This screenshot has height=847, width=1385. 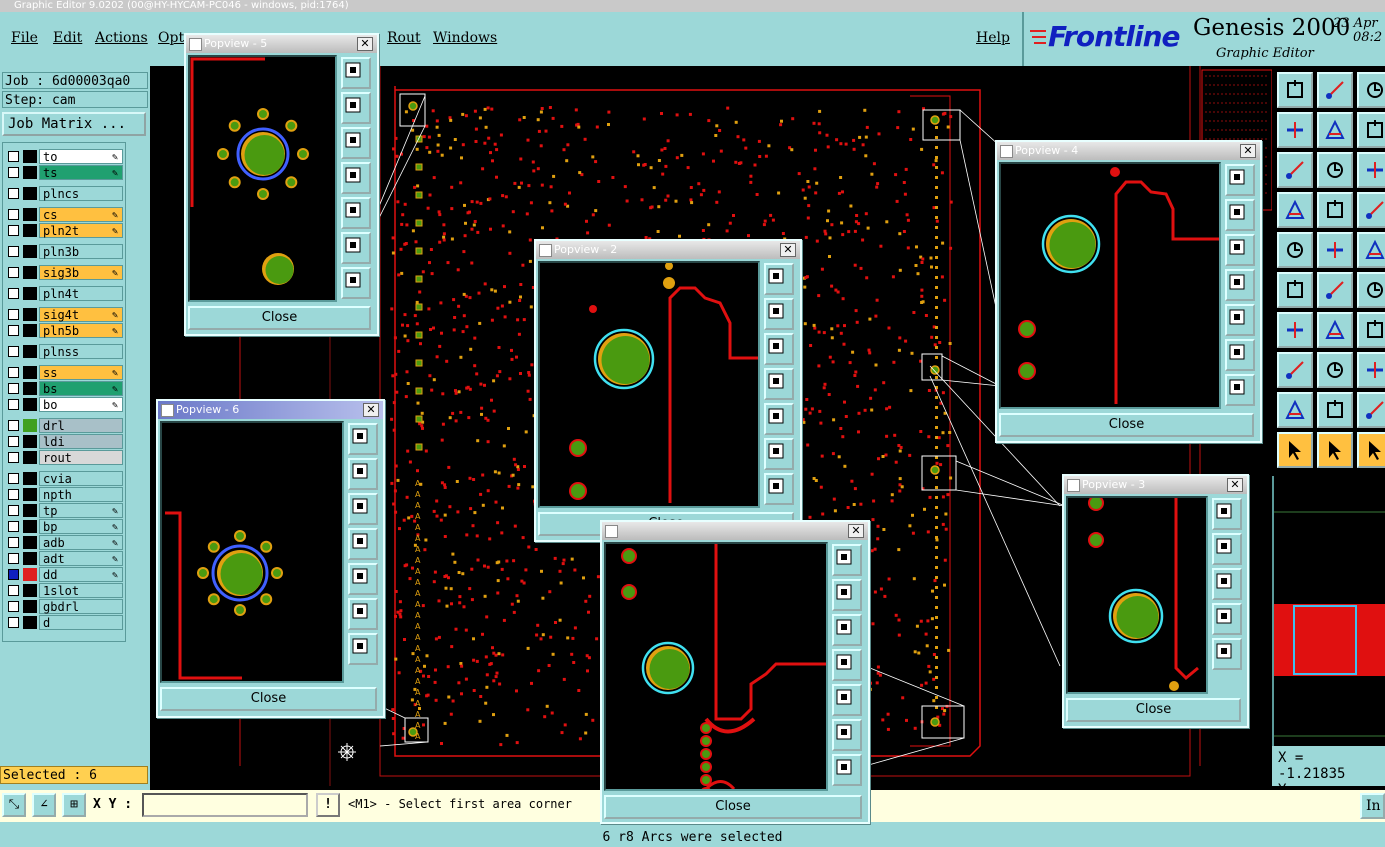 What do you see at coordinates (64, 214) in the screenshot?
I see `layer-row: cs ✎` at bounding box center [64, 214].